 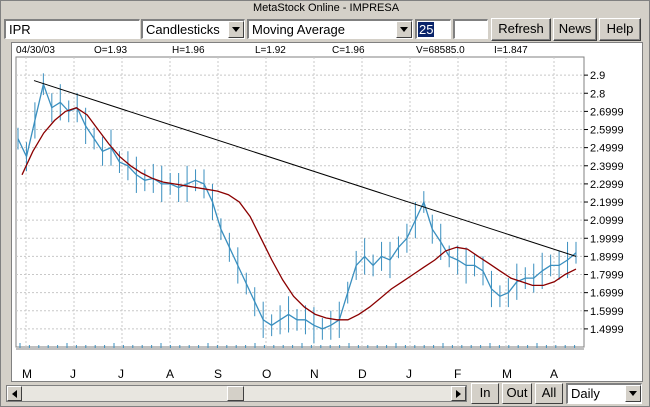 What do you see at coordinates (72, 29) in the screenshot?
I see `symbol-input: IPR` at bounding box center [72, 29].